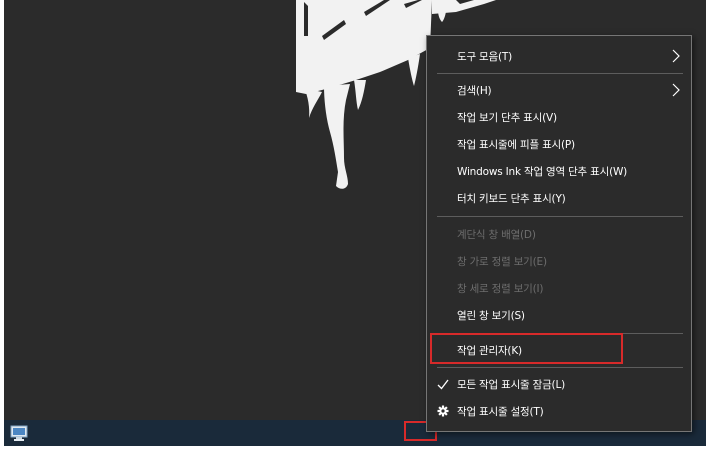 The height and width of the screenshot is (451, 710). What do you see at coordinates (516, 144) in the screenshot?
I see `menu-item-label: 작업 표시줄에 피플 표시(P)` at bounding box center [516, 144].